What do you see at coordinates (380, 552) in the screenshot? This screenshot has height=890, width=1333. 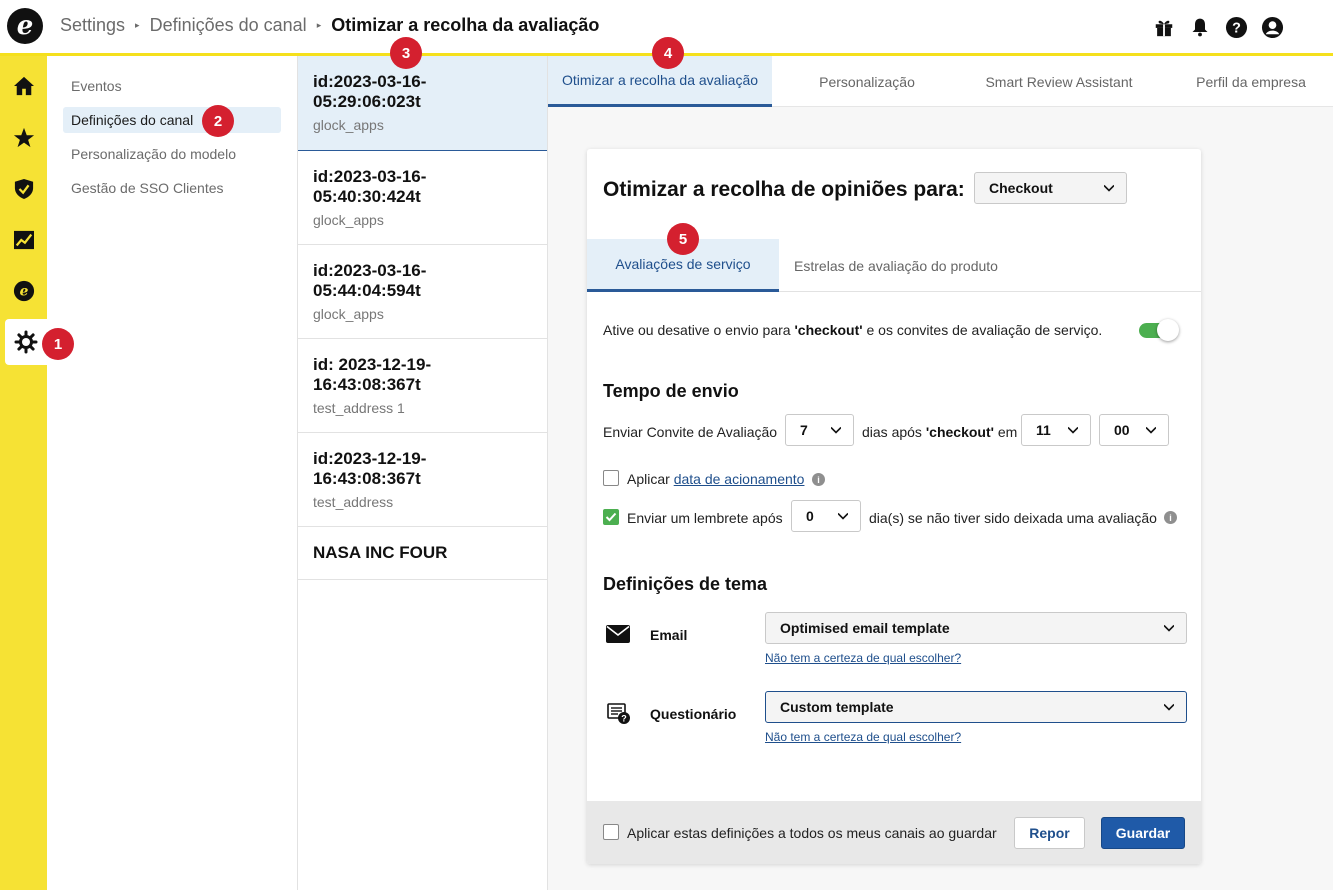 I see `list-item-title: NASA INC FOUR` at bounding box center [380, 552].